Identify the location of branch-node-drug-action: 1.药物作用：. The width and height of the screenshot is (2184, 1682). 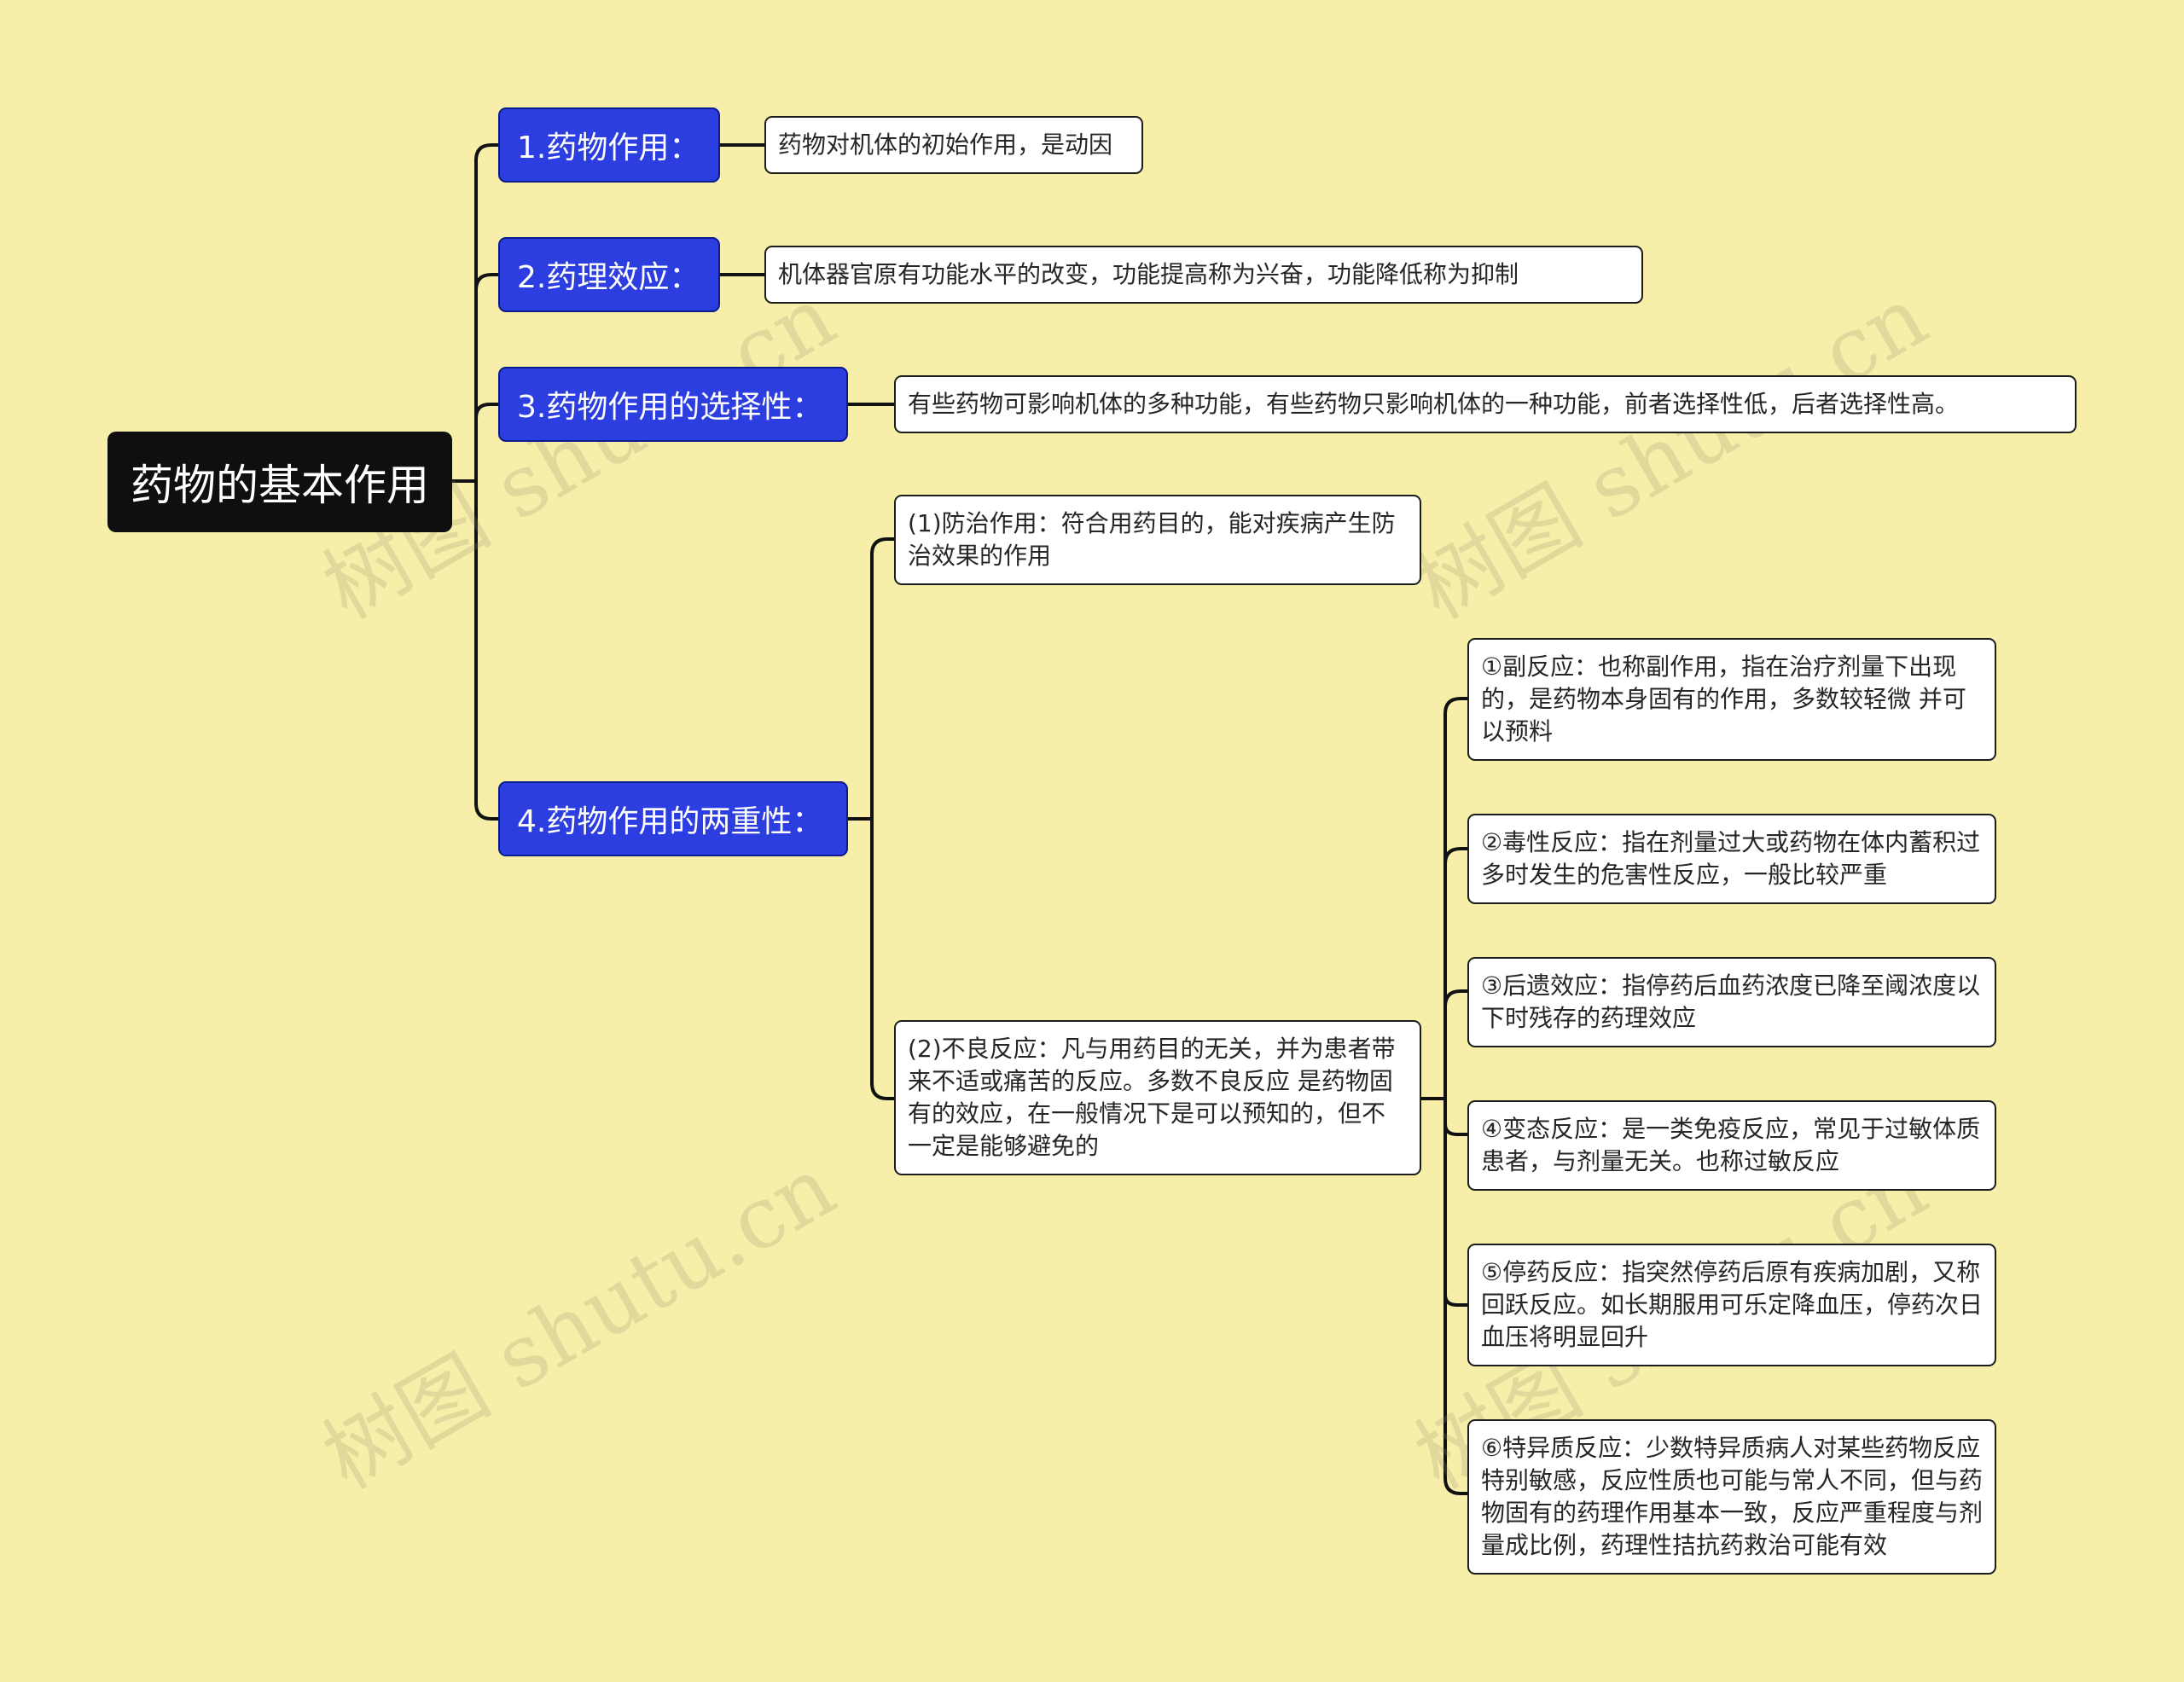
(609, 145).